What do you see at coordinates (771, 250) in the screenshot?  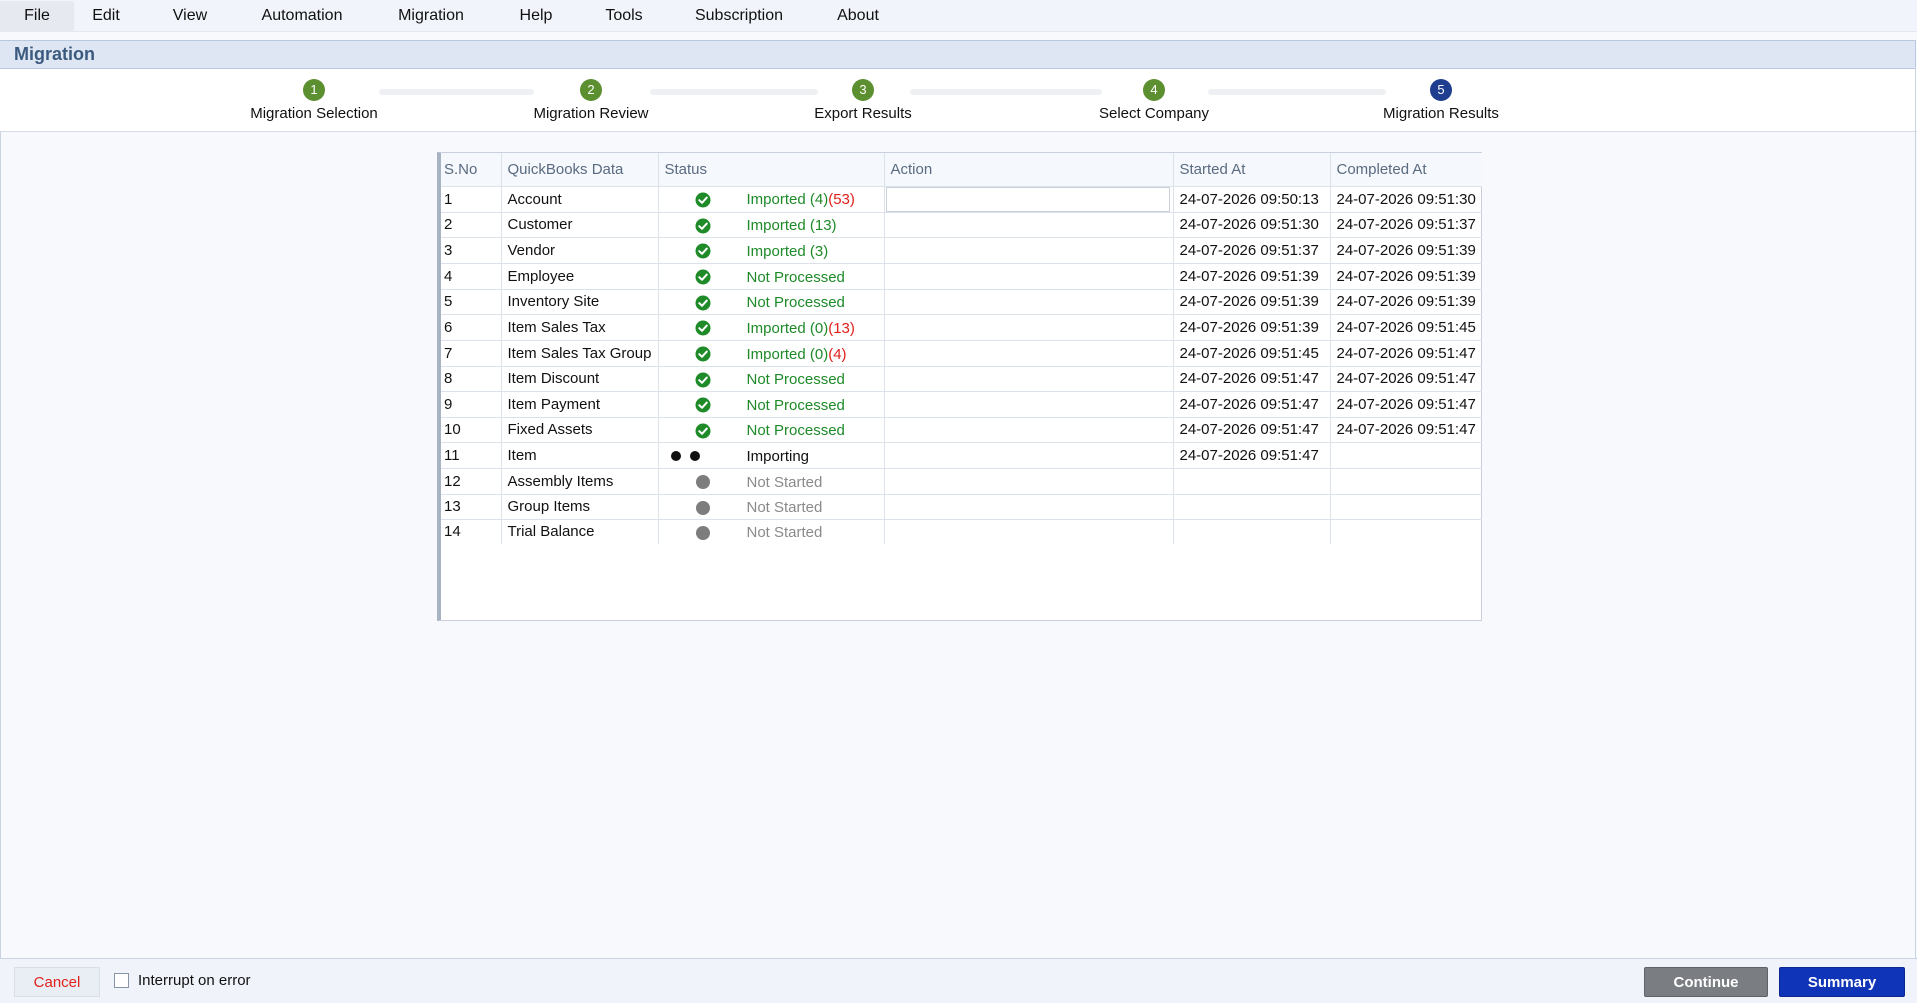 I see `cell-status: Imported (3)` at bounding box center [771, 250].